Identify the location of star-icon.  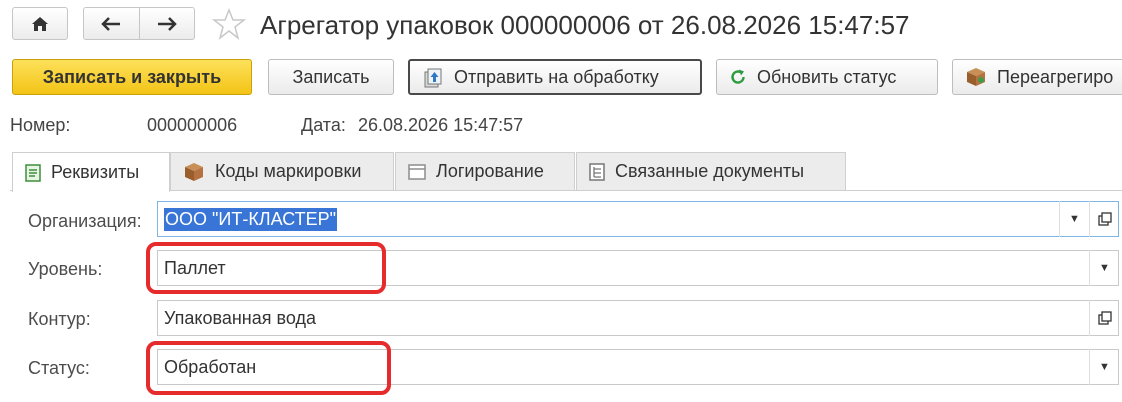
(229, 23).